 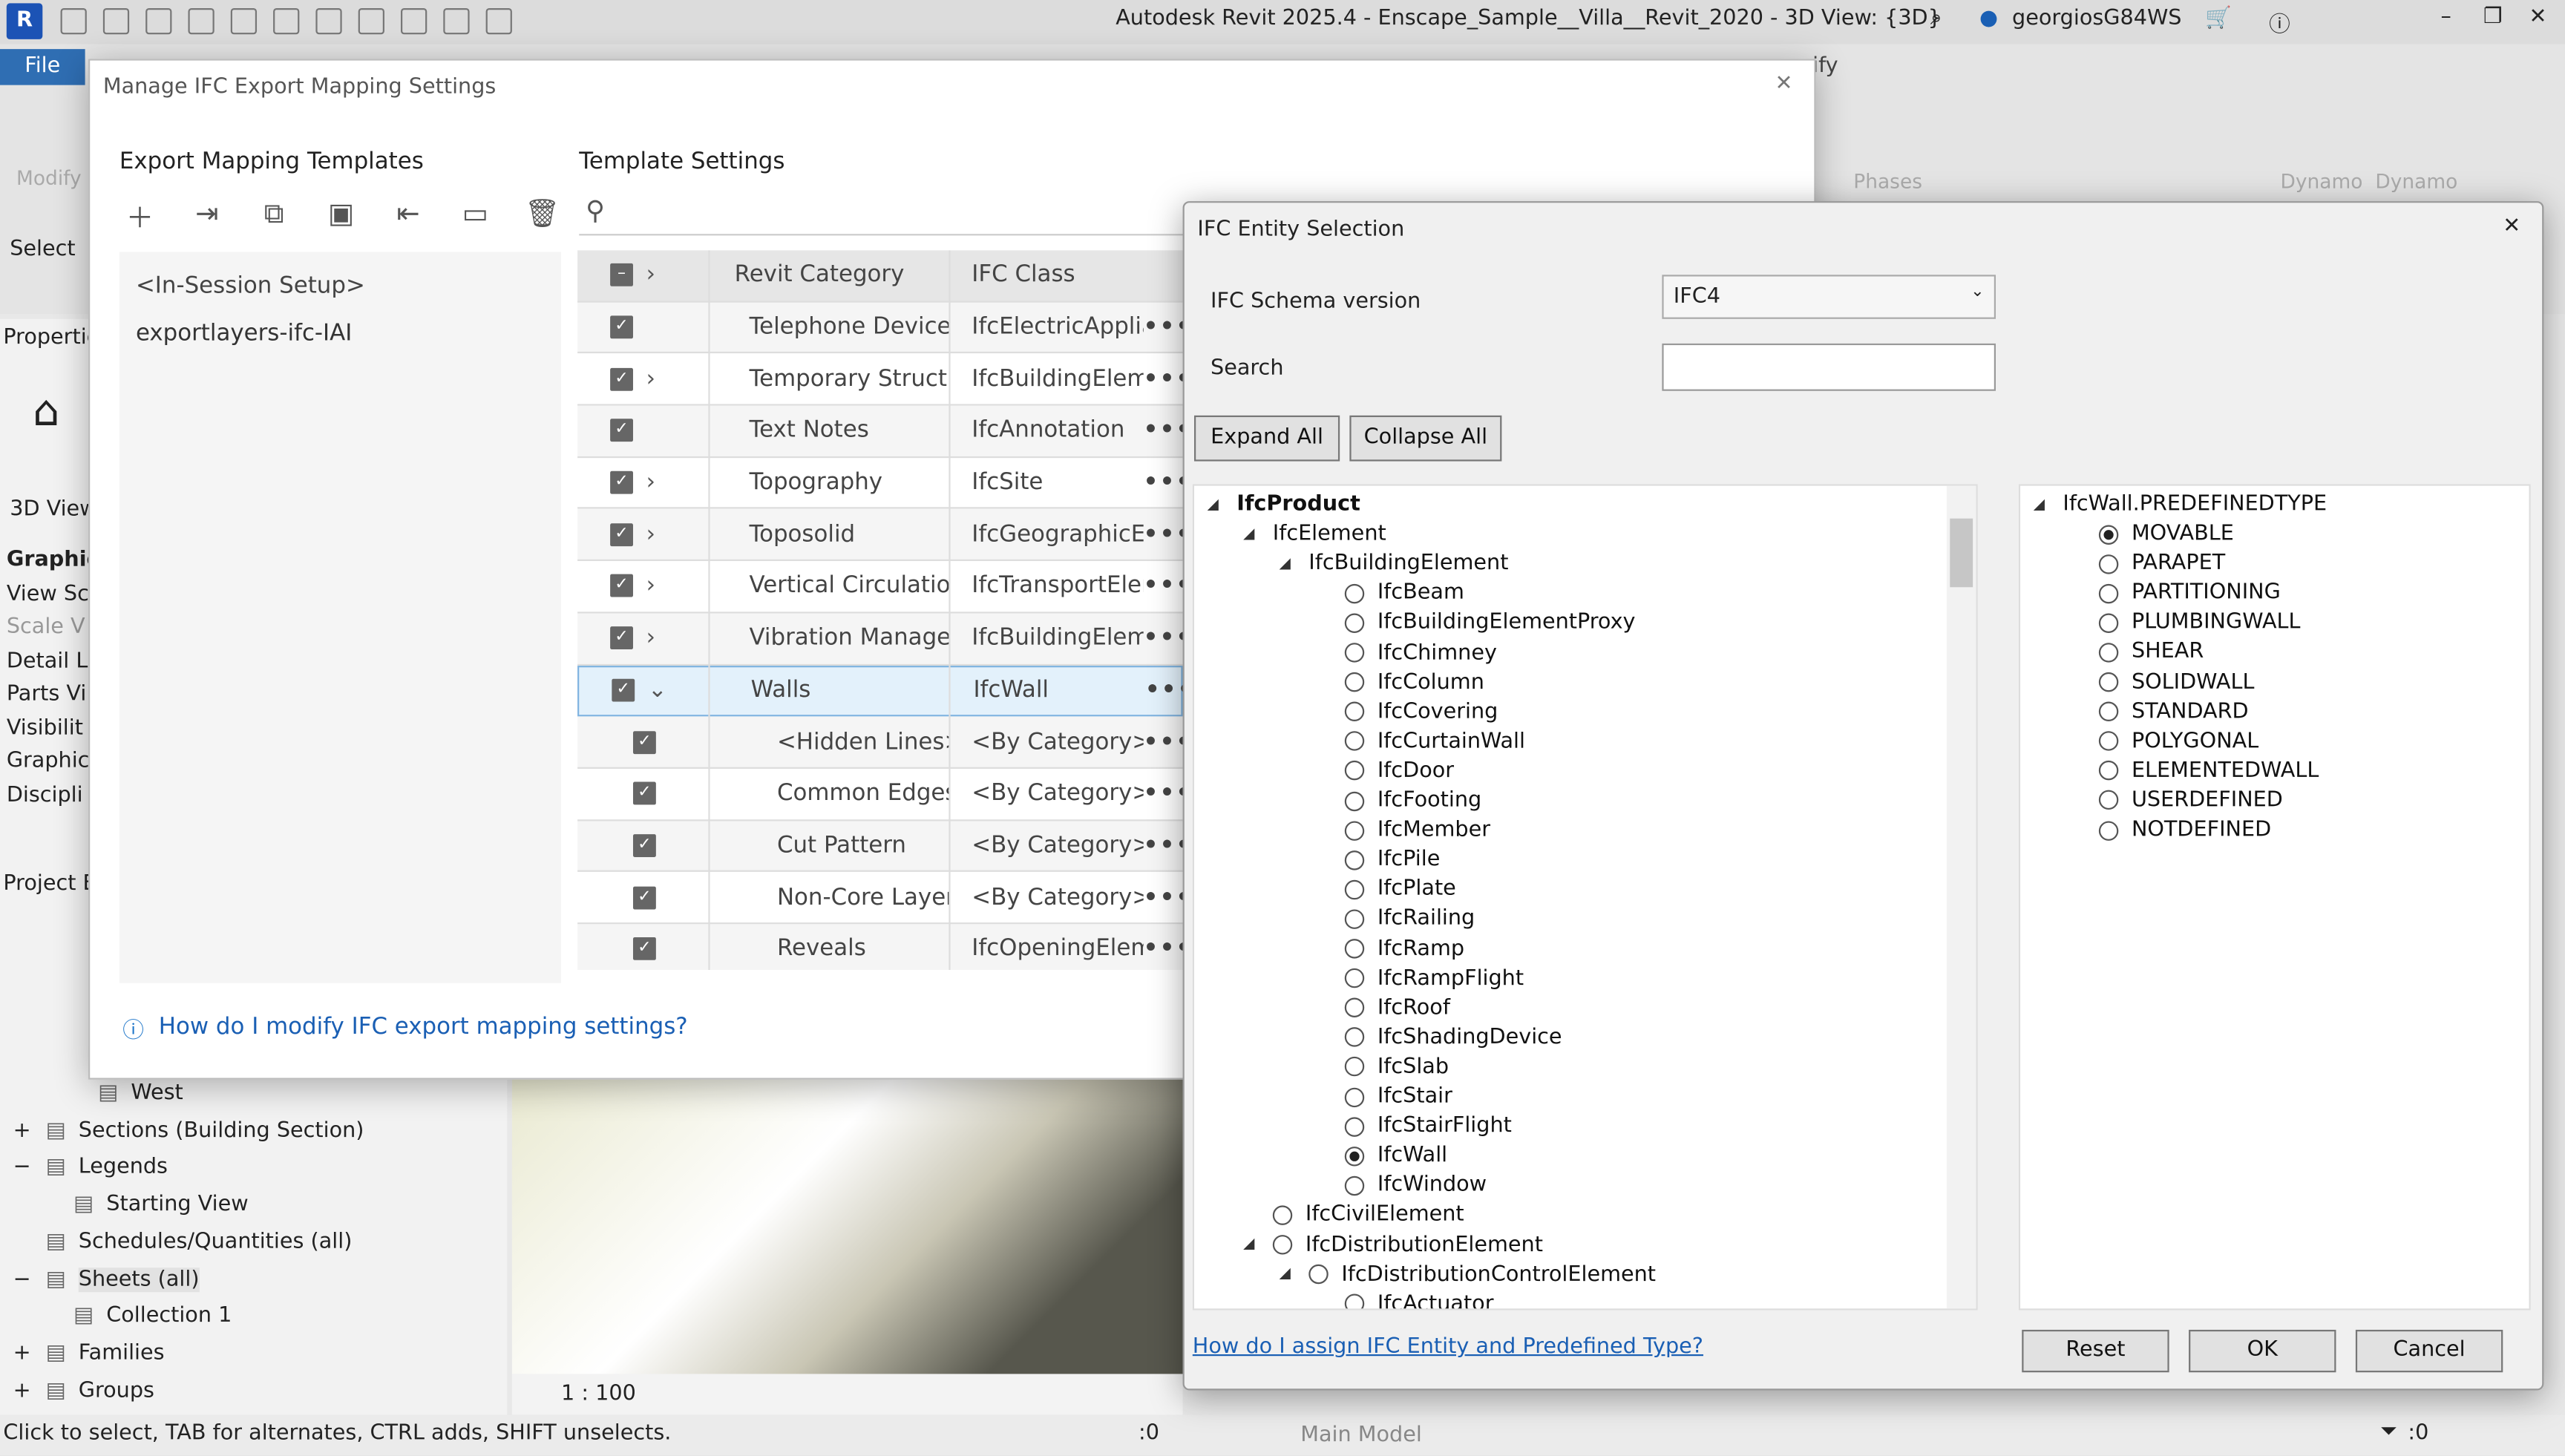 I want to click on rename-icon: ▭, so click(x=475, y=214).